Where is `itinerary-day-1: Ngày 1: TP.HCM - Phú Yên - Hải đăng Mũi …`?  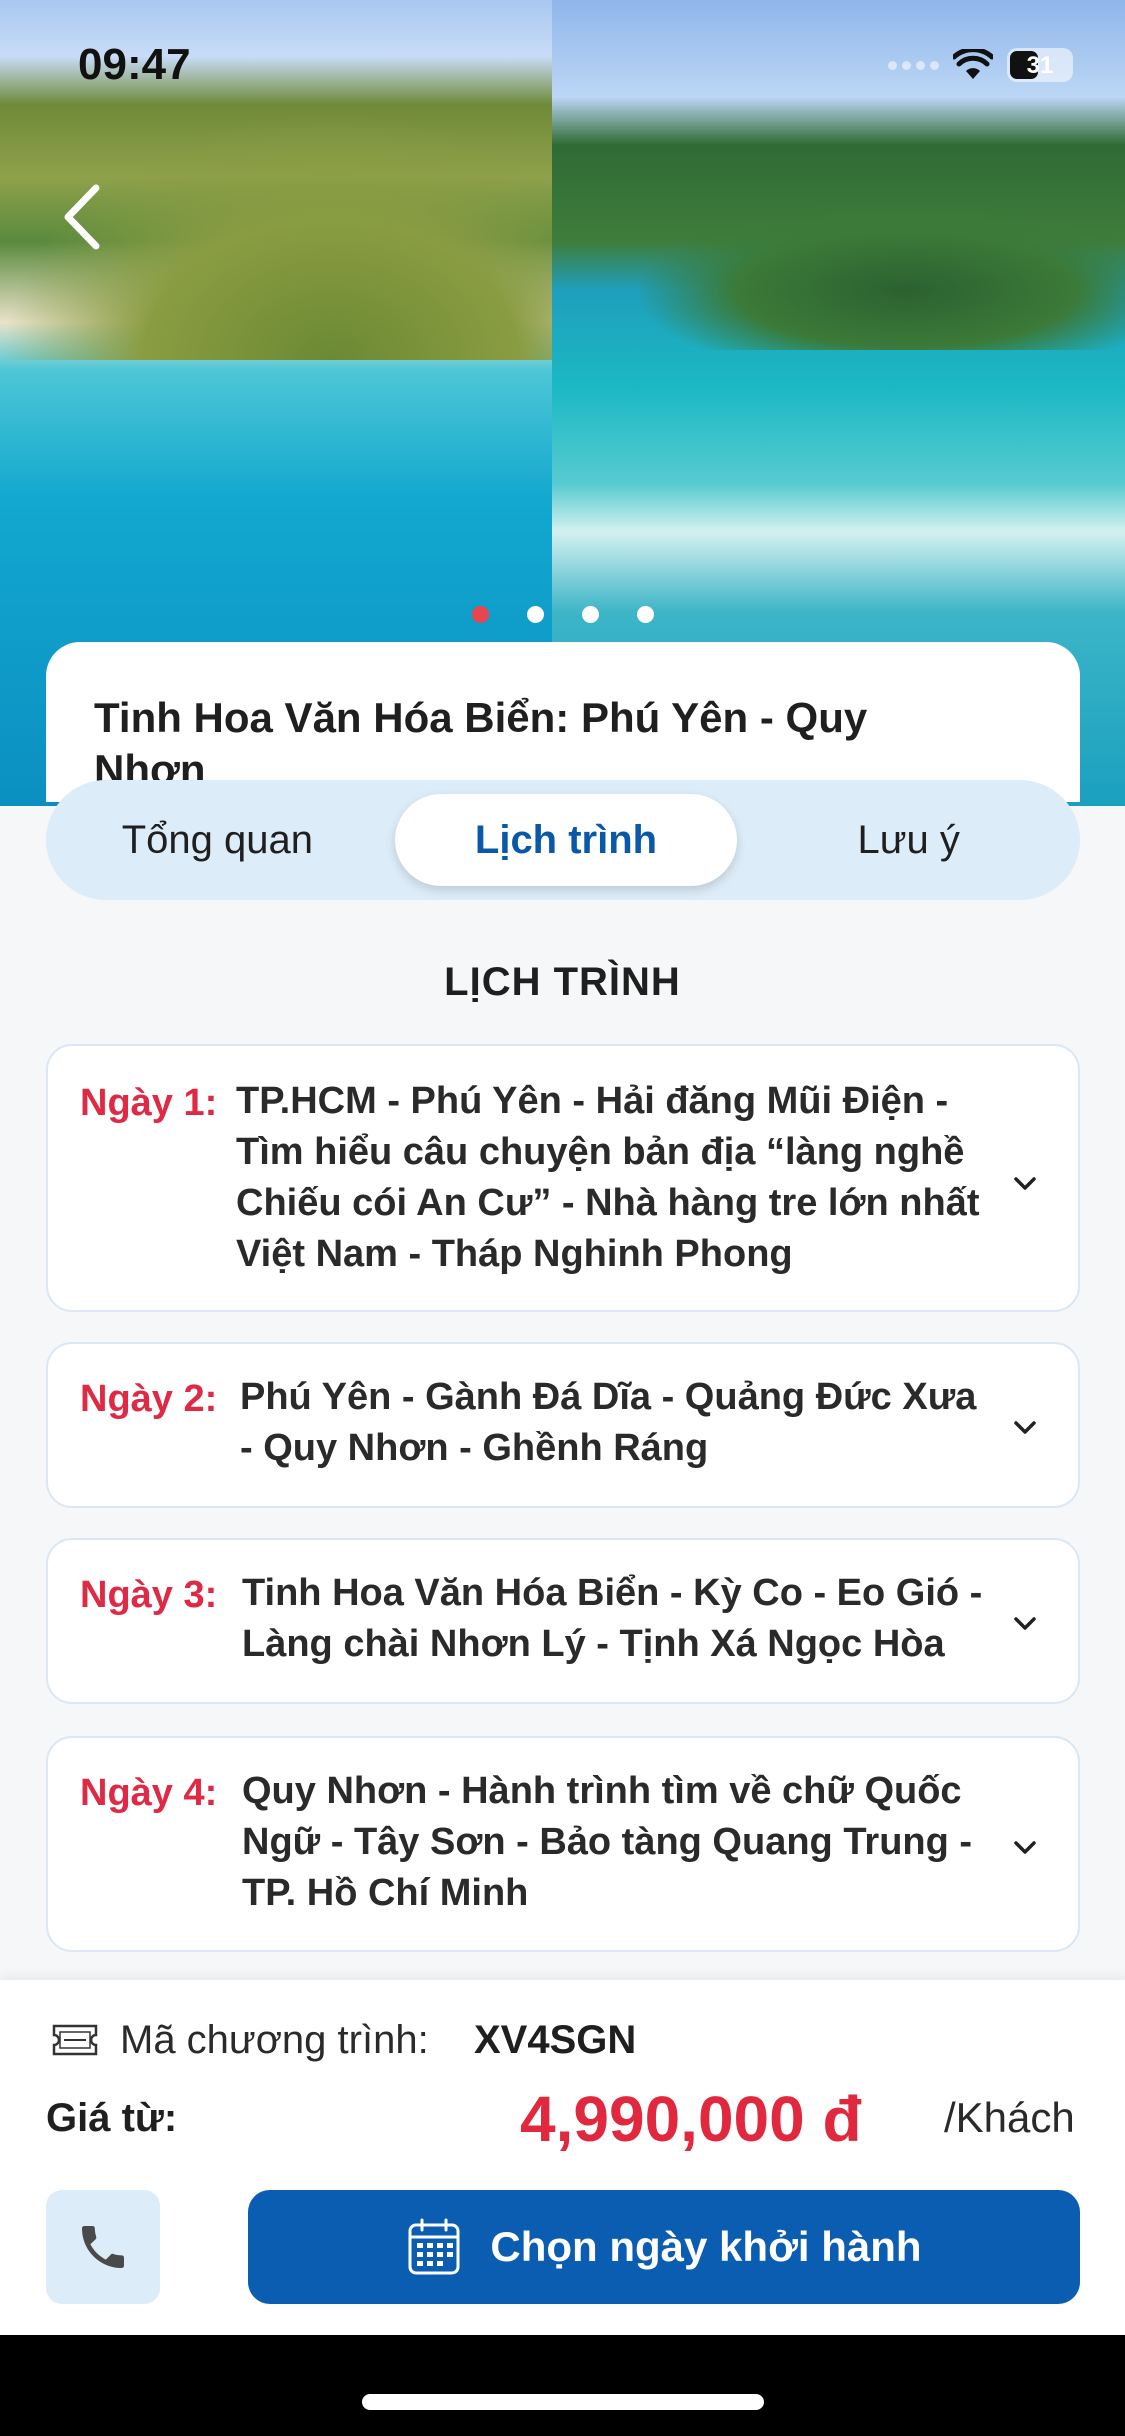 itinerary-day-1: Ngày 1: TP.HCM - Phú Yên - Hải đăng Mũi … is located at coordinates (563, 1178).